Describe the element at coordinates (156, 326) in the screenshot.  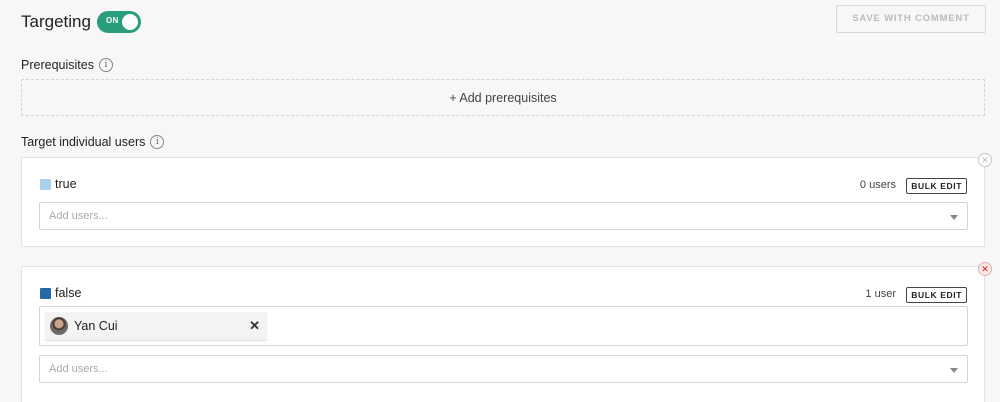
I see `user-chip: Yan Cui ✕` at that location.